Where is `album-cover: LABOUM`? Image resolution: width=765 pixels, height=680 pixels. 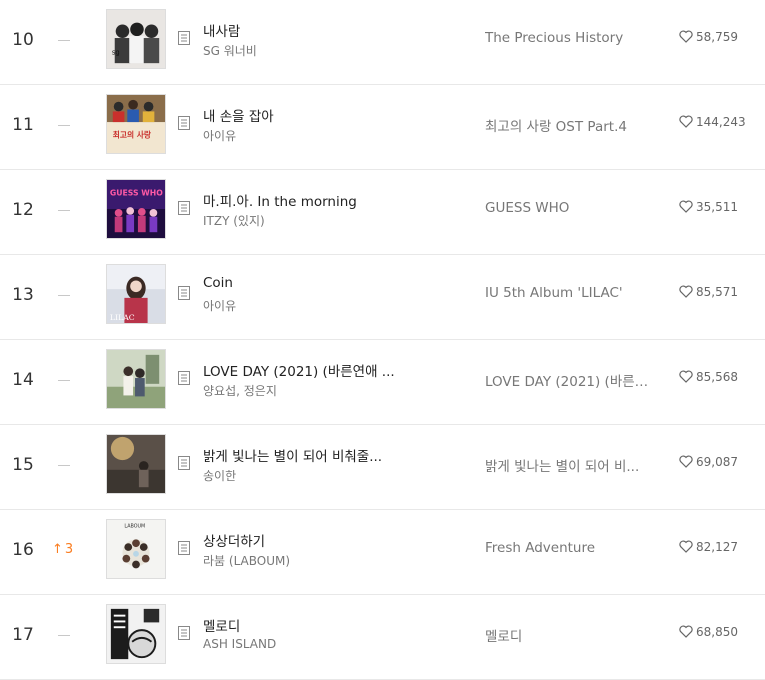
album-cover: LABOUM is located at coordinates (136, 549).